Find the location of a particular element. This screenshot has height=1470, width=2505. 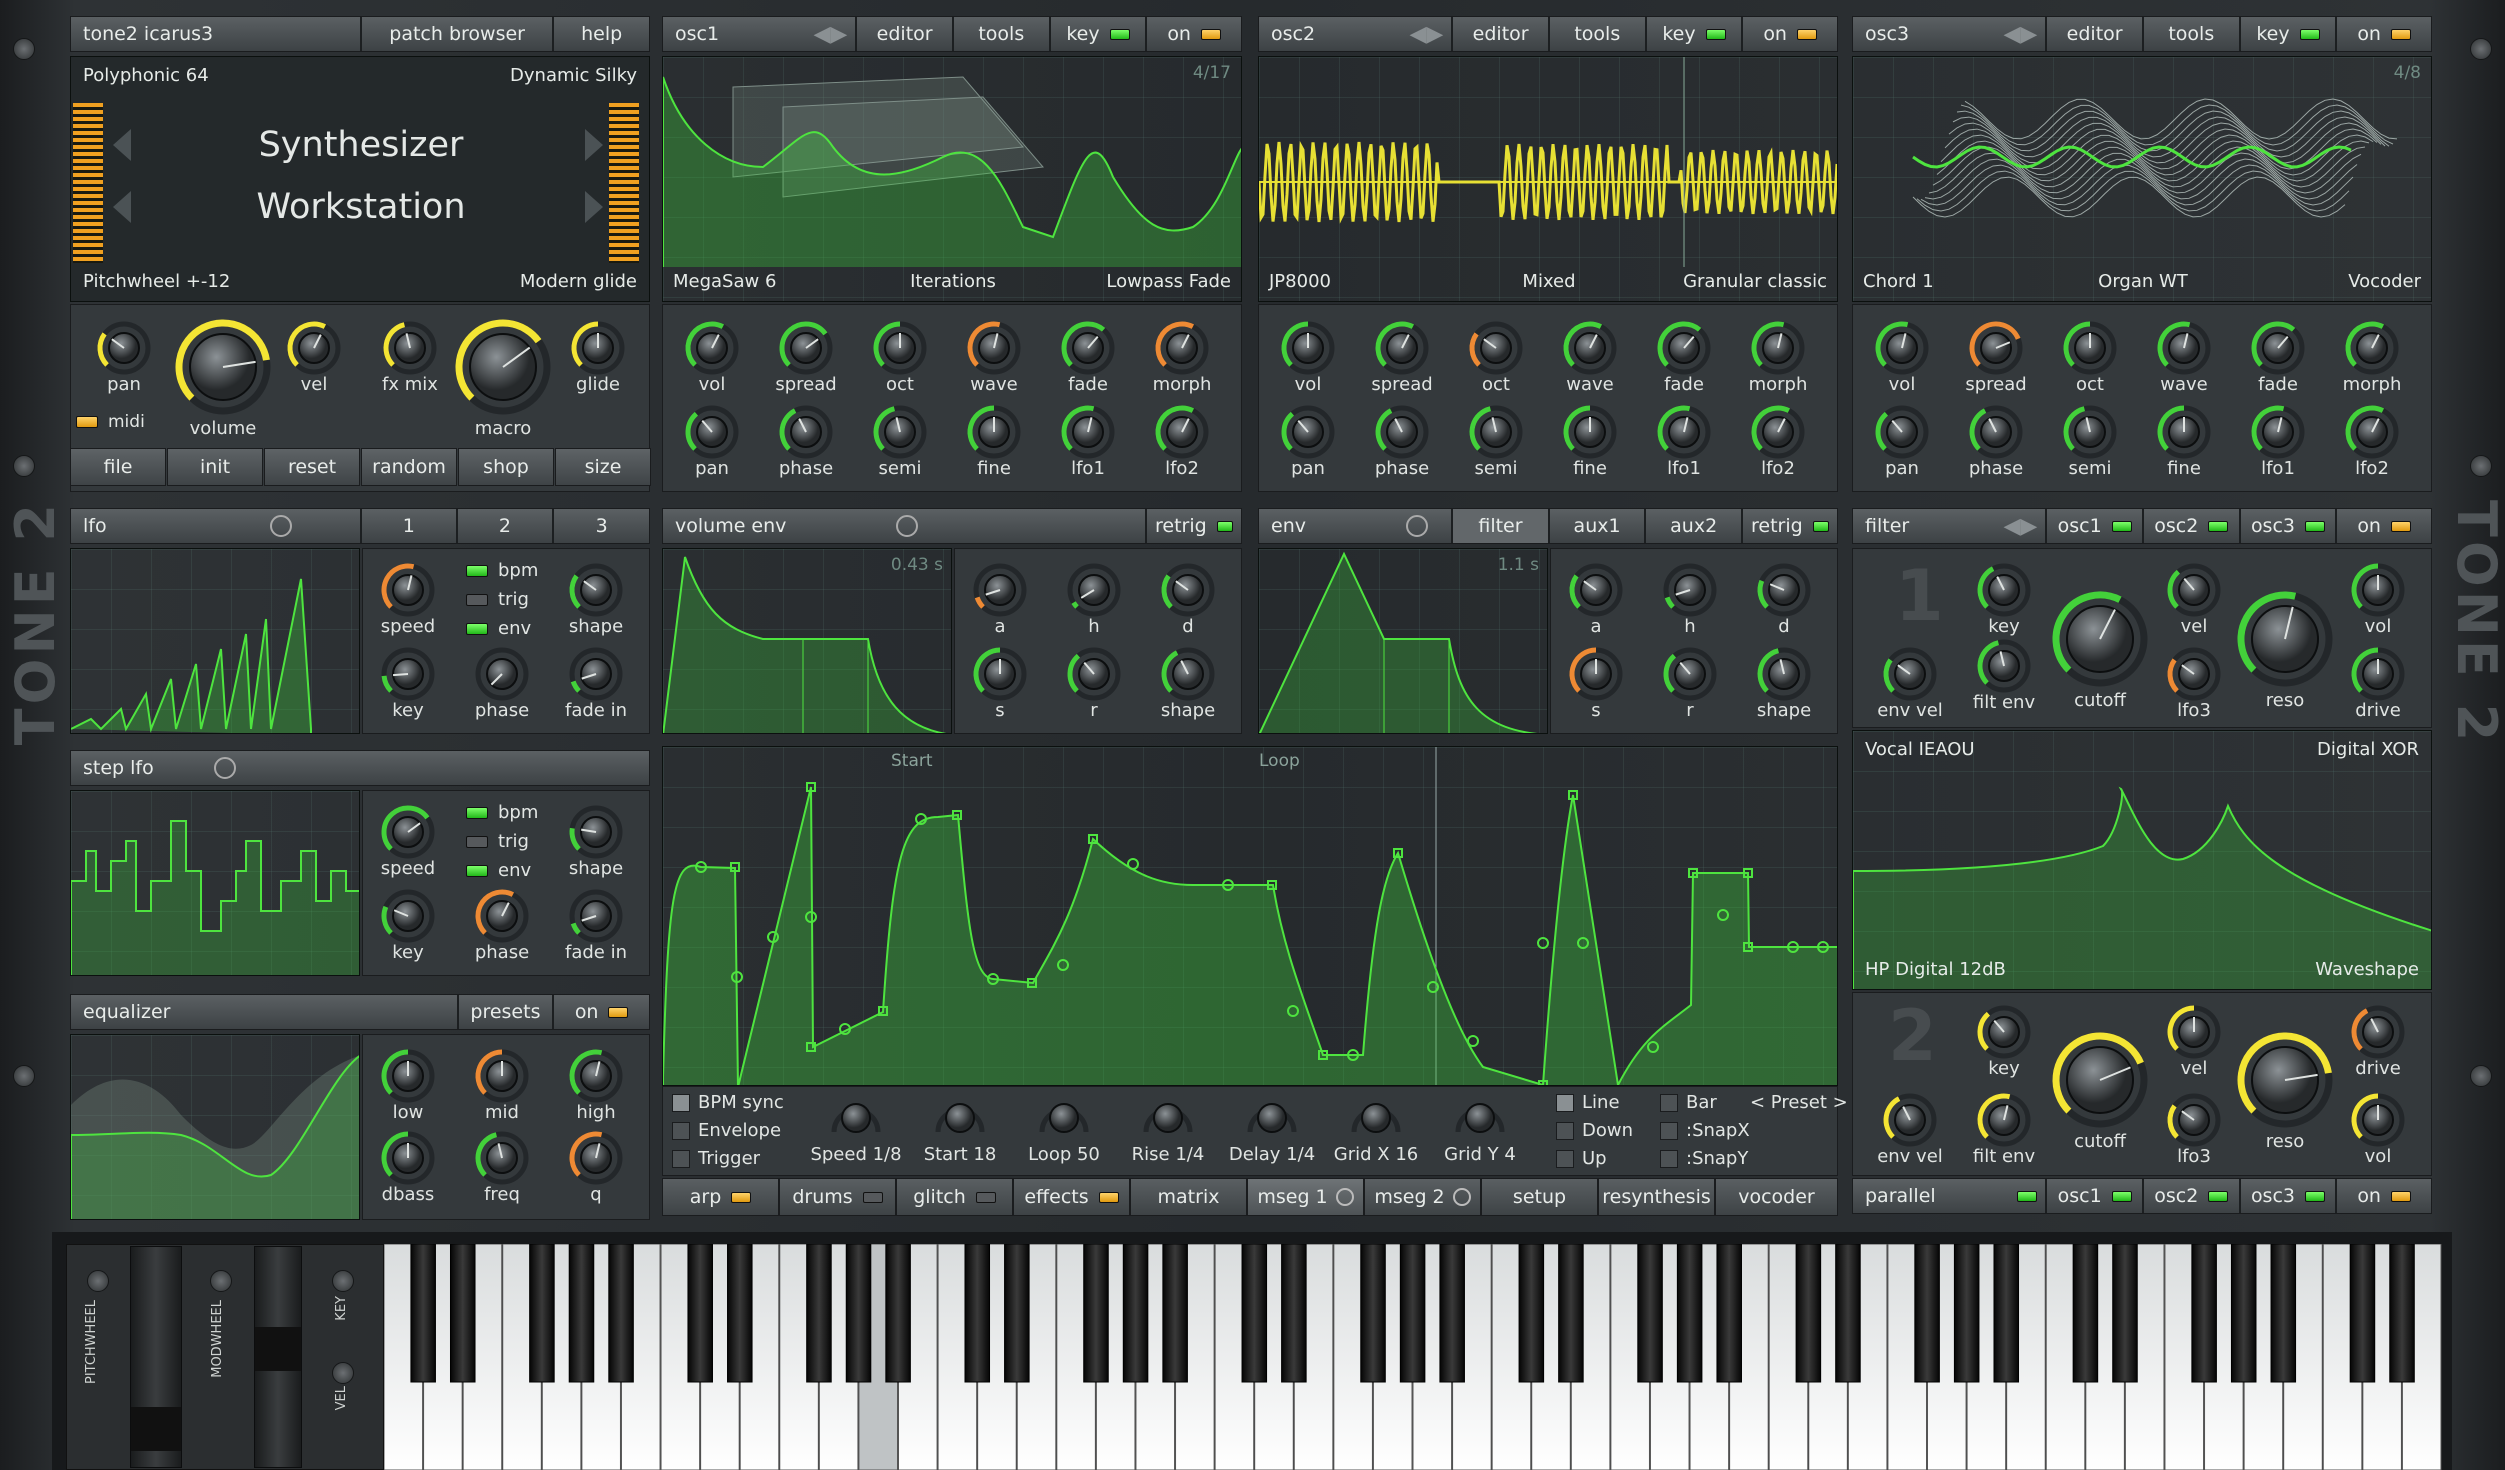

osc1-preset-3: Lowpass Fade is located at coordinates (1168, 281).